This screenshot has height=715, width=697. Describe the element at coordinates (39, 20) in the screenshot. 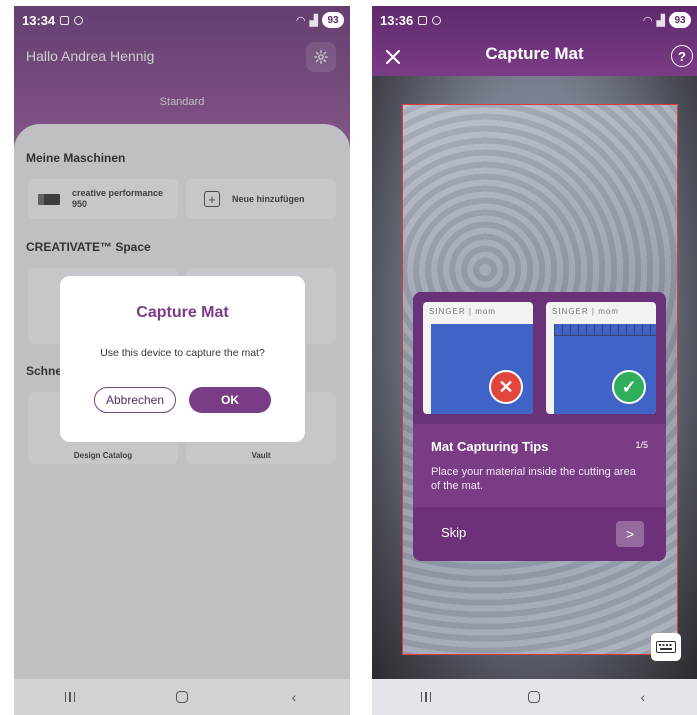

I see `status-time: 13:34` at that location.